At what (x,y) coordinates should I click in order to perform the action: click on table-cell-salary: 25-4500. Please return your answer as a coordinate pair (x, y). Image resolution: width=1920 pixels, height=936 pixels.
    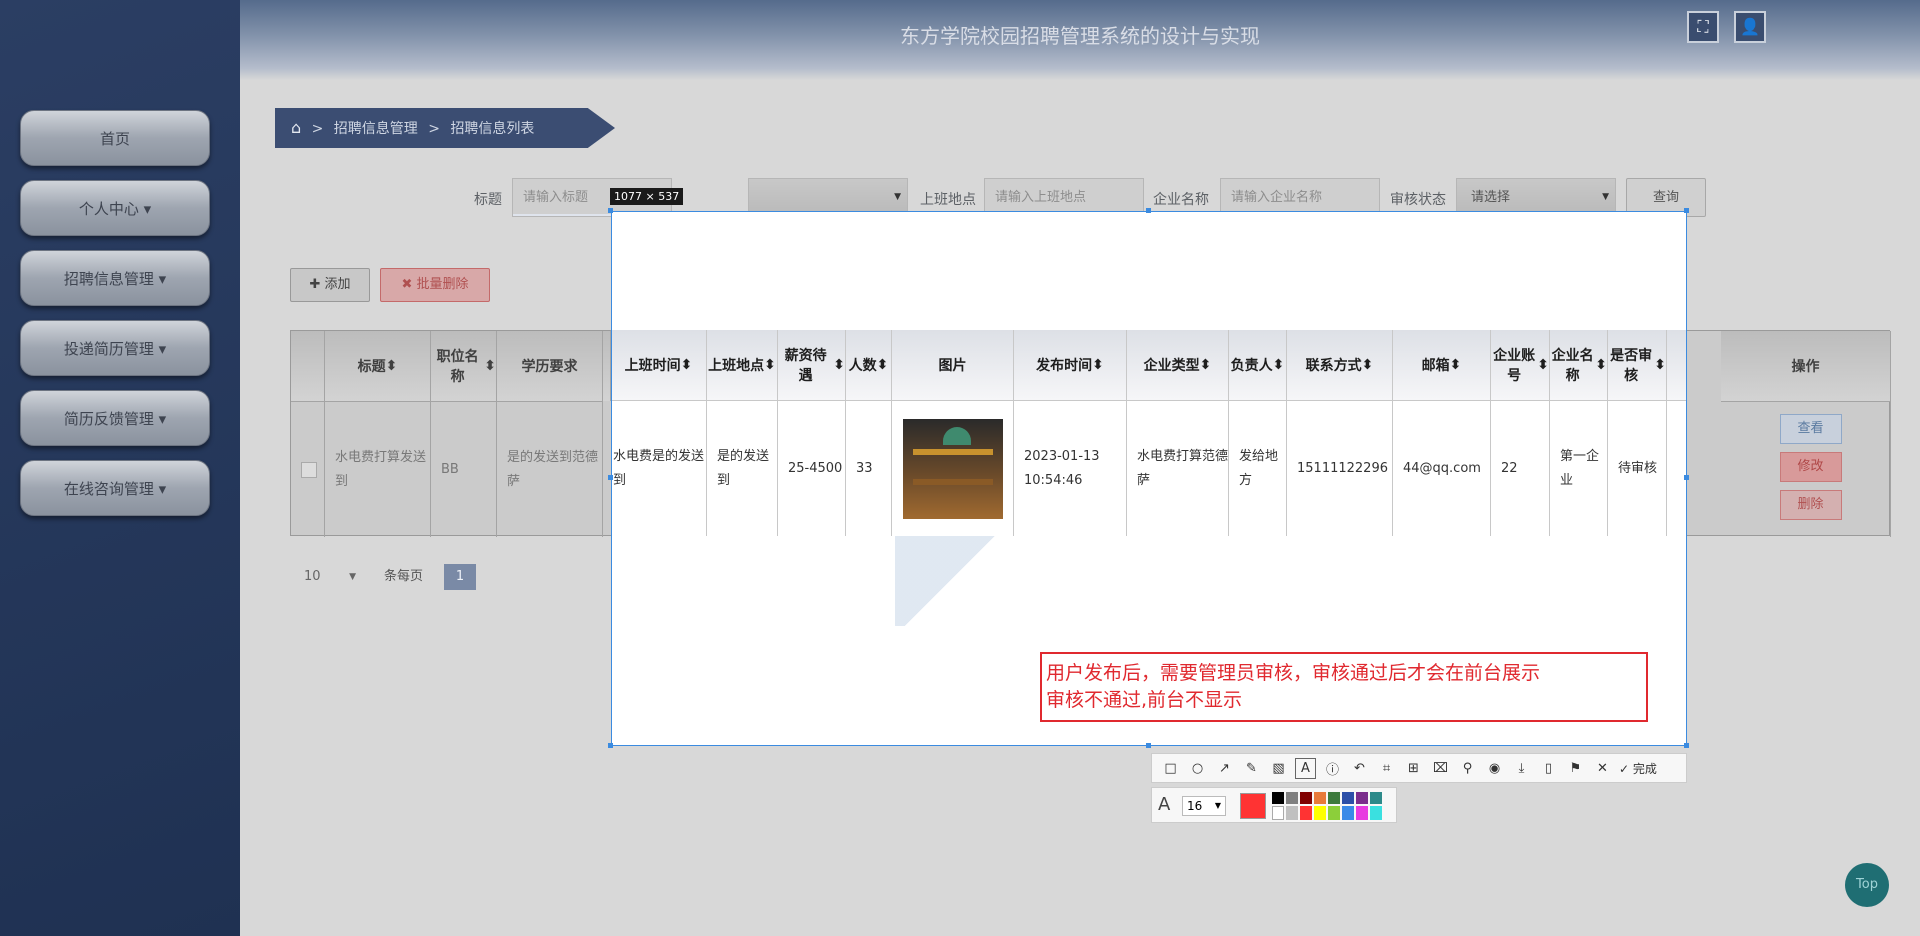
    Looking at the image, I should click on (812, 468).